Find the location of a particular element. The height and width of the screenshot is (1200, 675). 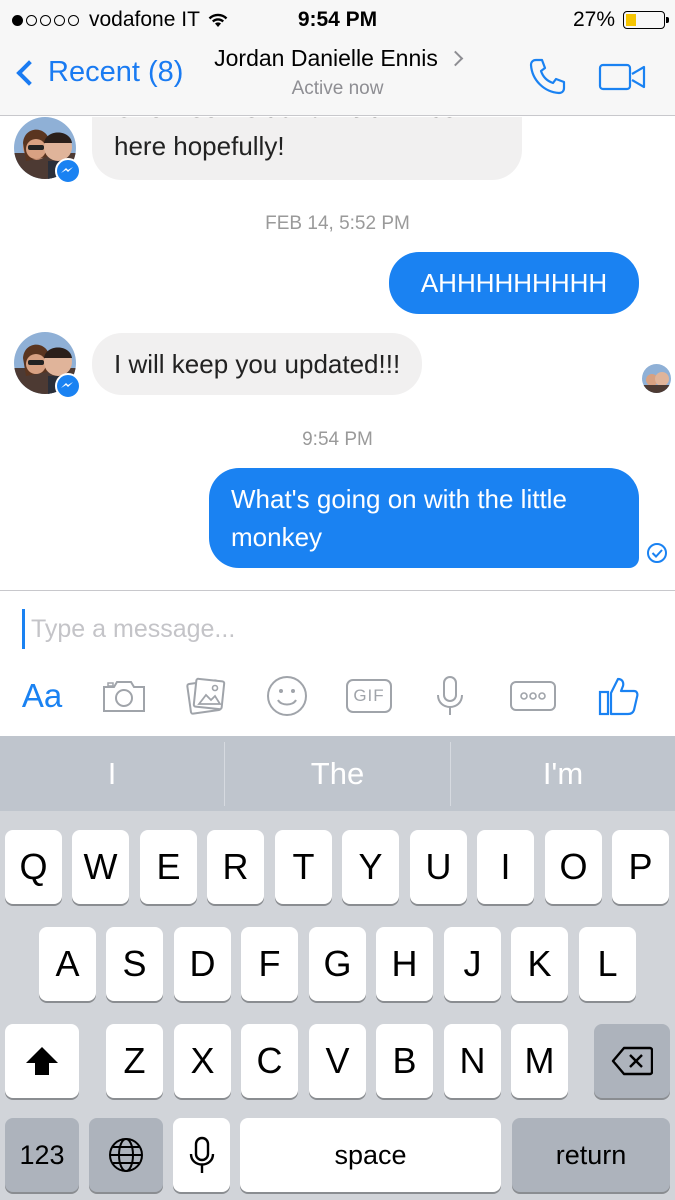

globe-icon is located at coordinates (126, 1155).